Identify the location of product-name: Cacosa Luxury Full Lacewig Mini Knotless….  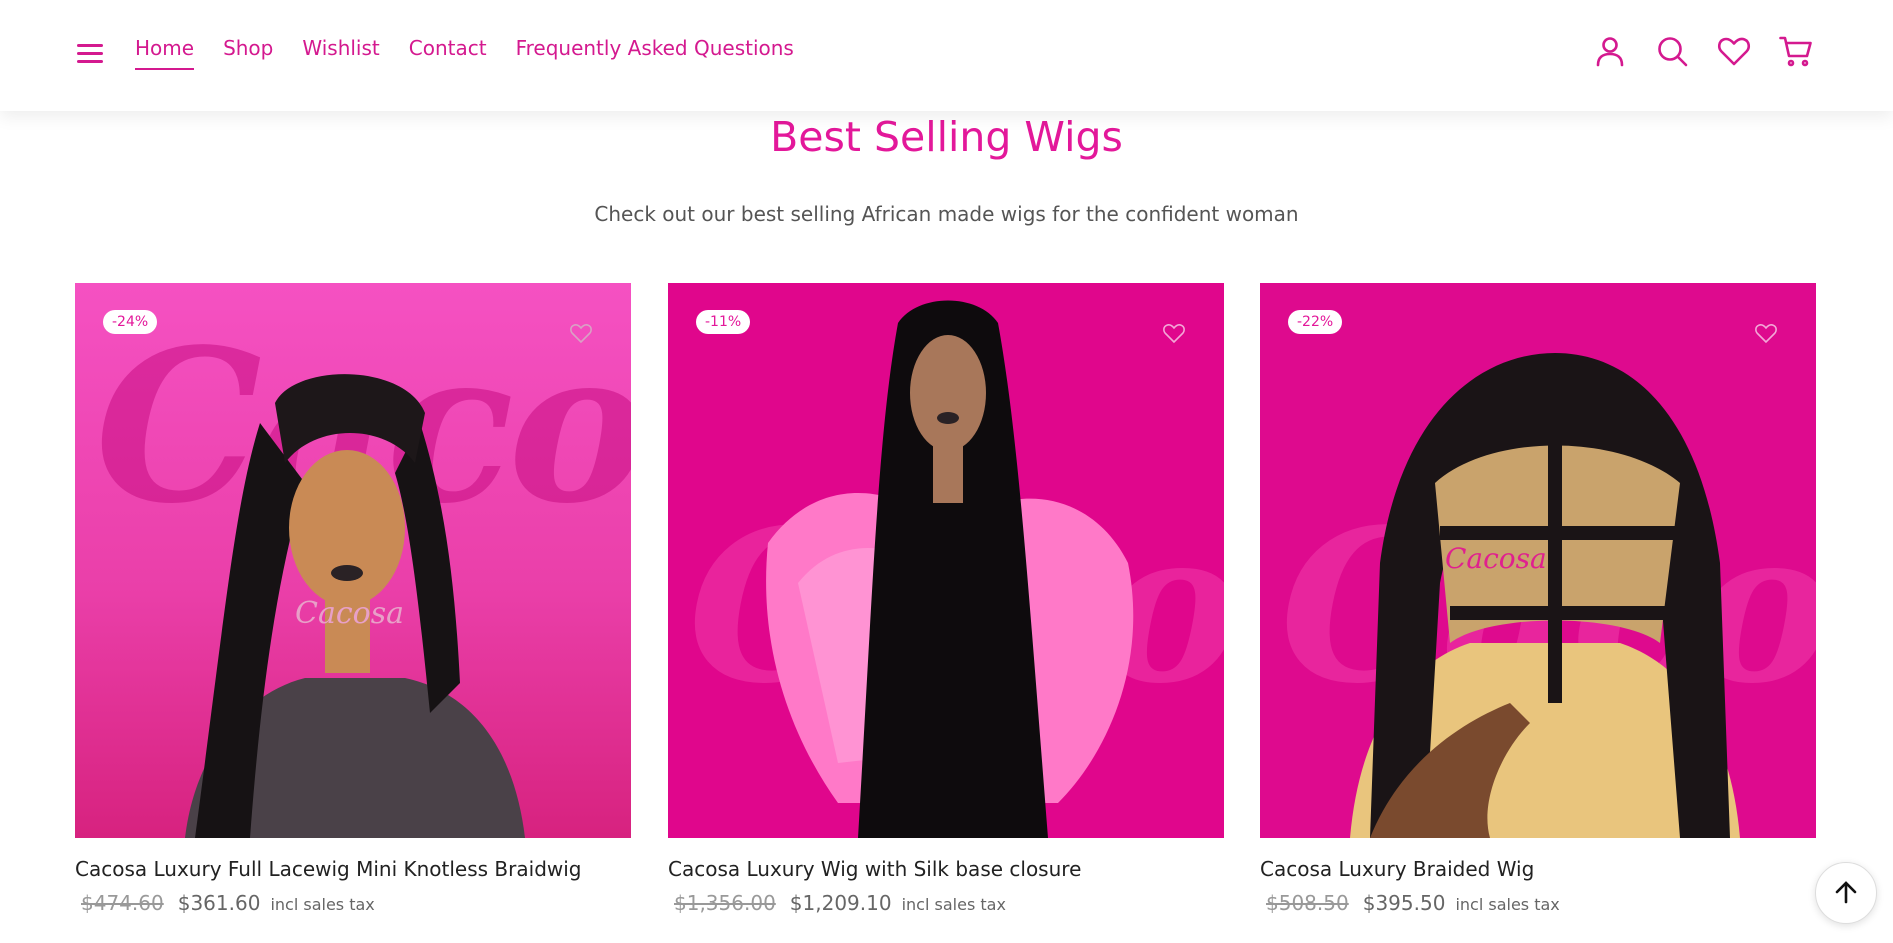
(353, 869).